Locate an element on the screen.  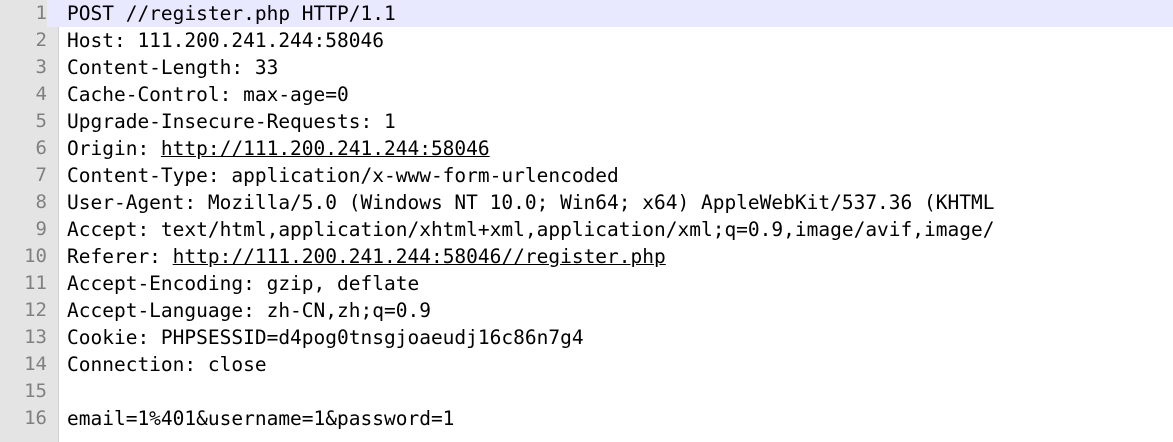
editor-line: 2 Host: 111.200.241.244:58046 is located at coordinates (586, 40).